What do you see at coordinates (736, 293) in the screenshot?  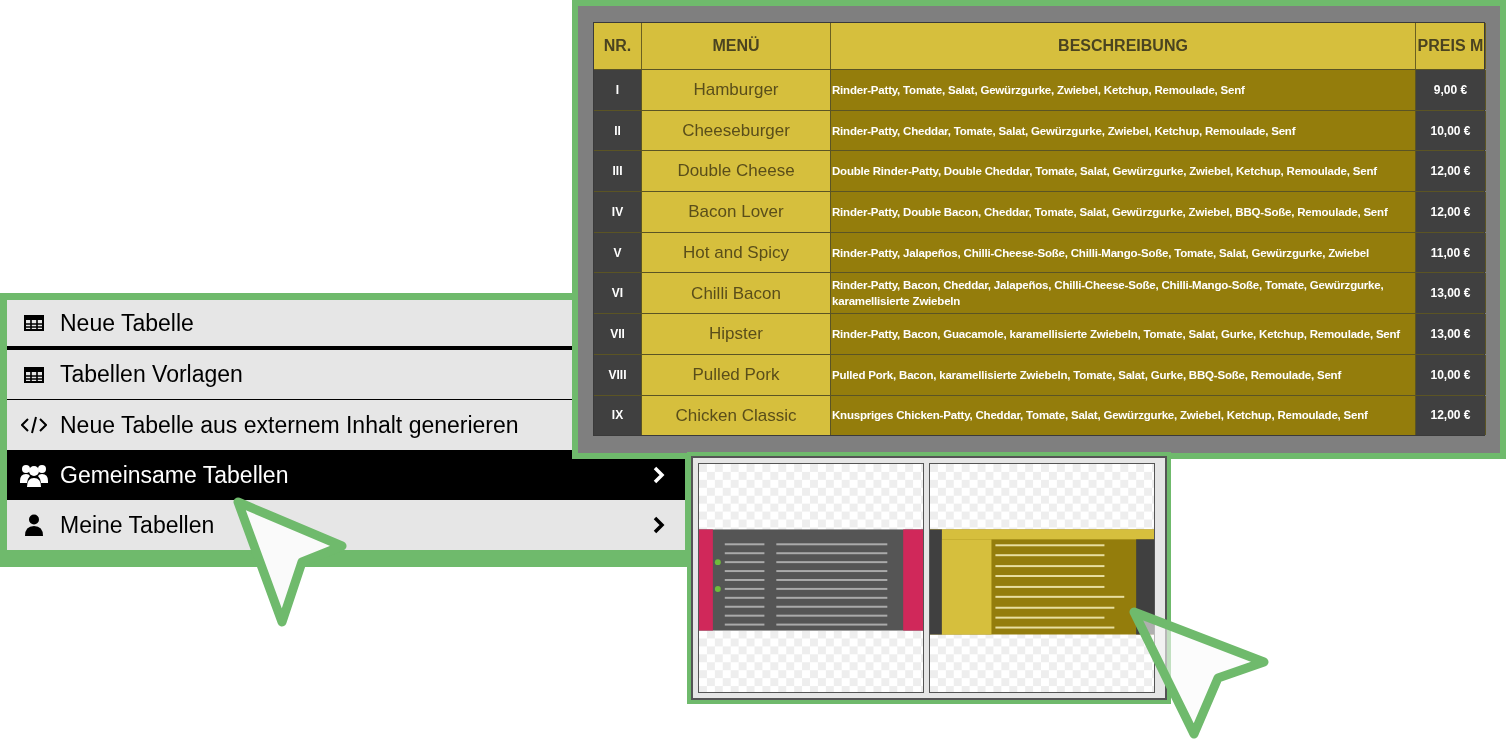 I see `menu-name-cell: Chilli Bacon` at bounding box center [736, 293].